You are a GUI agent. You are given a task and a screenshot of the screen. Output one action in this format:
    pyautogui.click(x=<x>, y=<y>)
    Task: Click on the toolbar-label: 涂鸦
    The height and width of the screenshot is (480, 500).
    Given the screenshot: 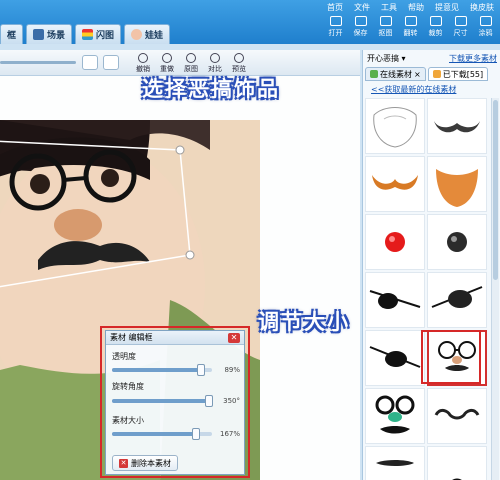 What is the action you would take?
    pyautogui.click(x=485, y=33)
    